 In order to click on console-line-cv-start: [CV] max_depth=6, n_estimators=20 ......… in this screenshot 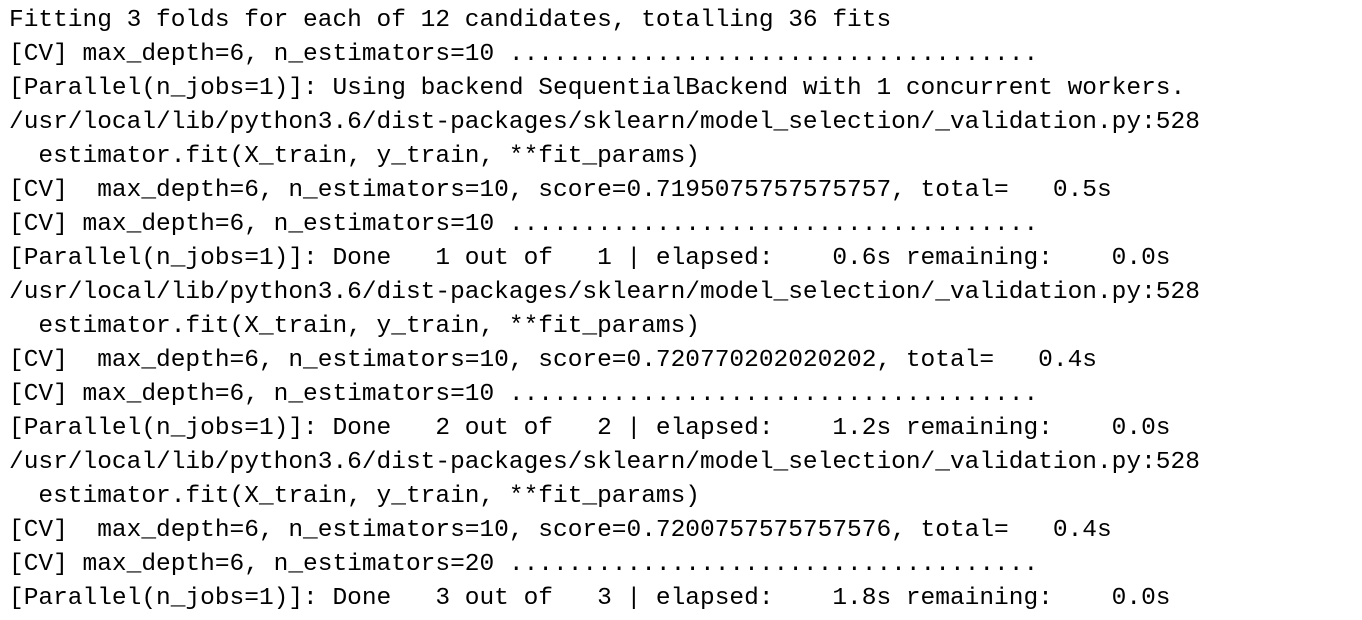, I will do `click(524, 564)`.